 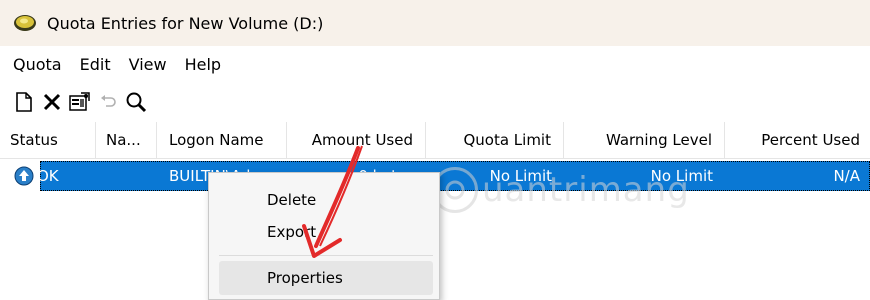 What do you see at coordinates (203, 64) in the screenshot?
I see `menu-help: Help` at bounding box center [203, 64].